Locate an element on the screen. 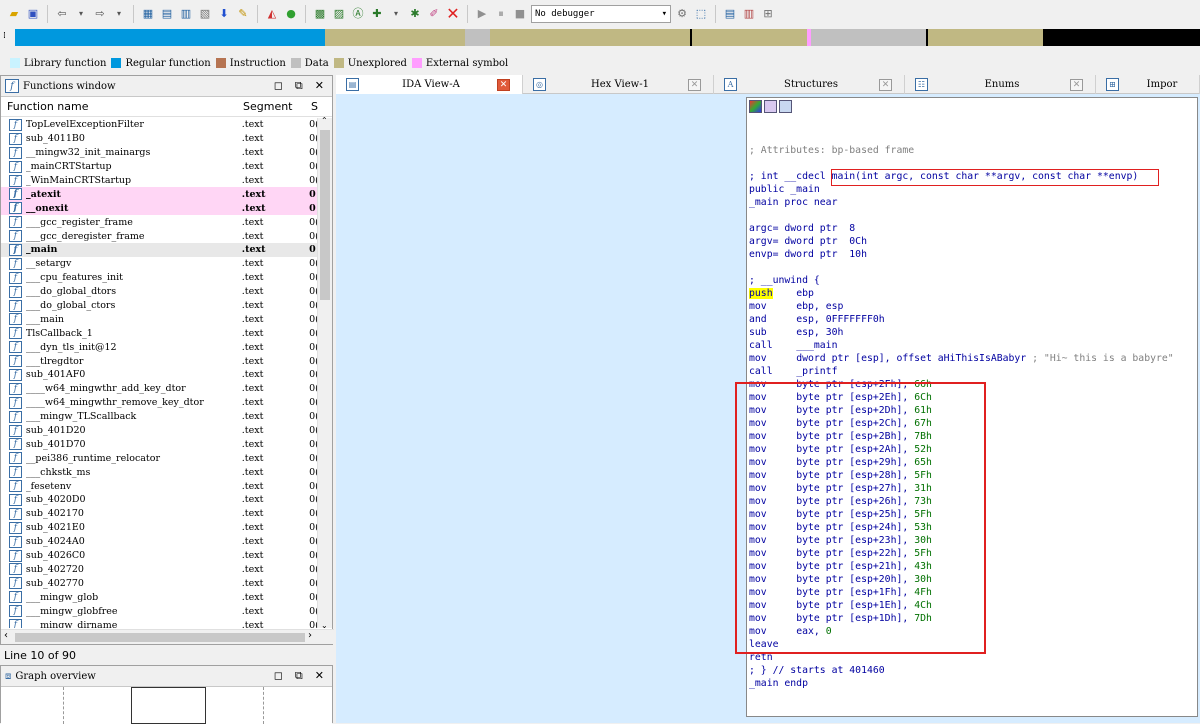 The image size is (1200, 724). scroll-left-icon: ‹ is located at coordinates (6, 635).